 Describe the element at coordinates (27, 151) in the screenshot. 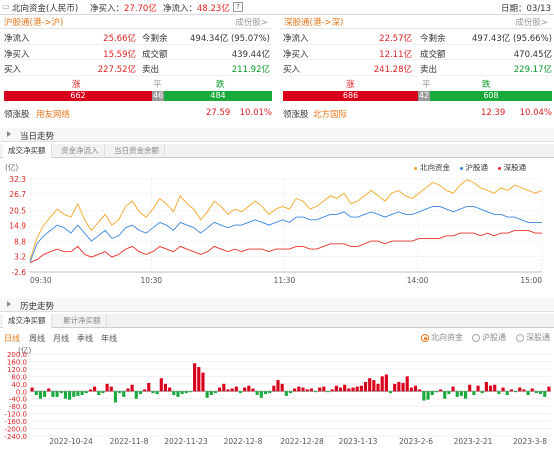

I see `tab-net-buy: 成交净买额` at that location.